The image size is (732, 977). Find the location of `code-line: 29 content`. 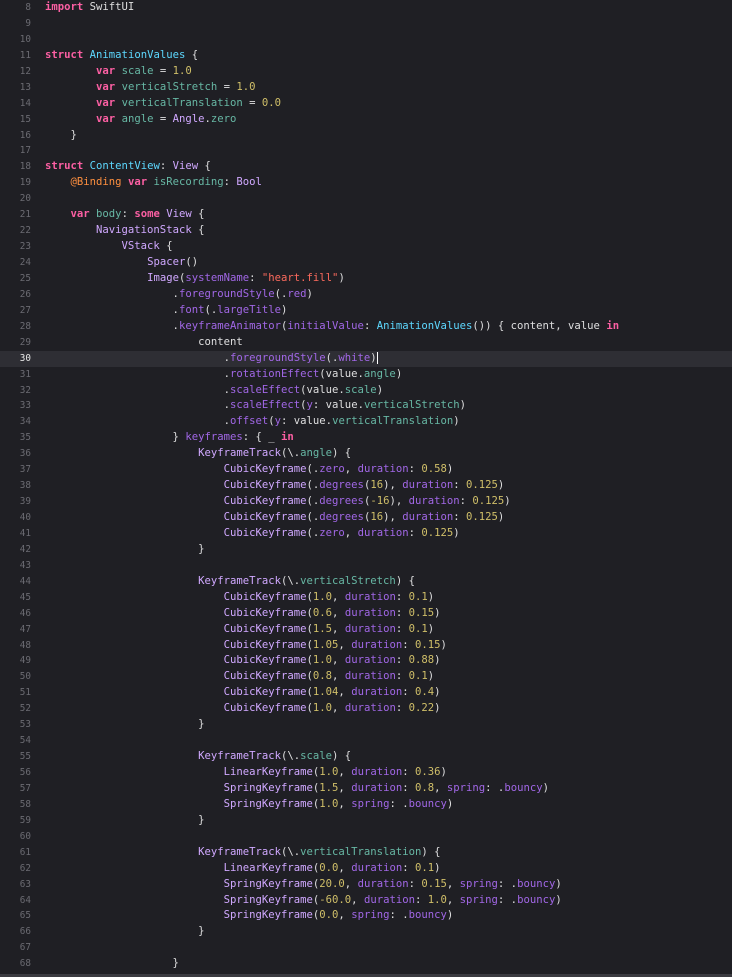

code-line: 29 content is located at coordinates (366, 343).